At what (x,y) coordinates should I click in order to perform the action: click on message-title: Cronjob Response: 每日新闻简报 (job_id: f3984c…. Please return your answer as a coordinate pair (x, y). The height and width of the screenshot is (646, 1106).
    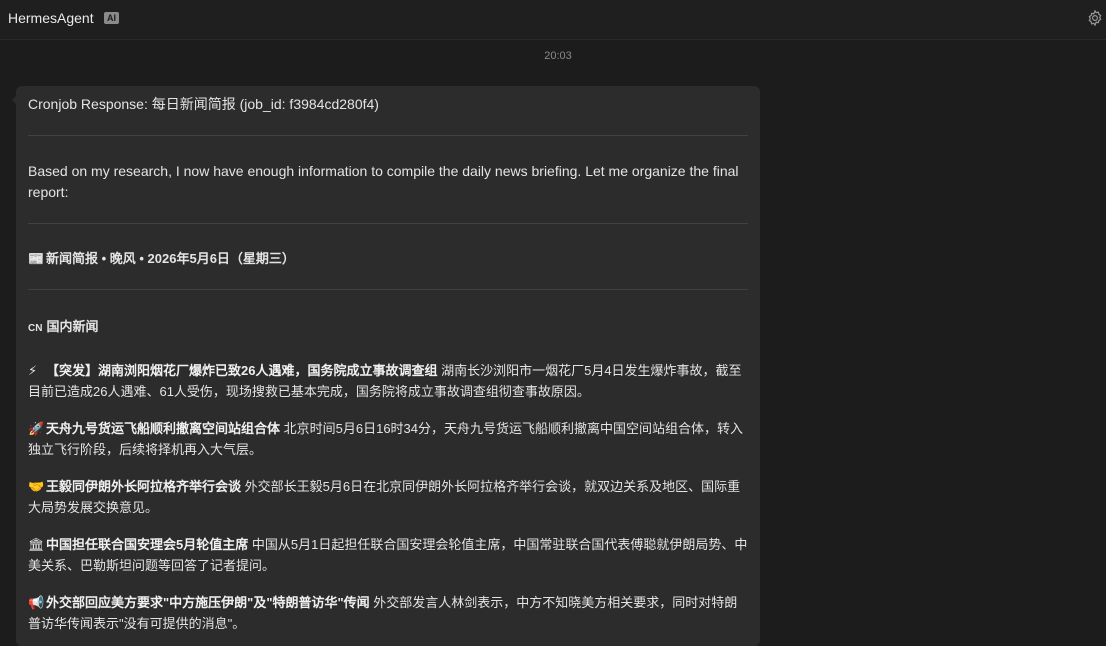
    Looking at the image, I should click on (203, 104).